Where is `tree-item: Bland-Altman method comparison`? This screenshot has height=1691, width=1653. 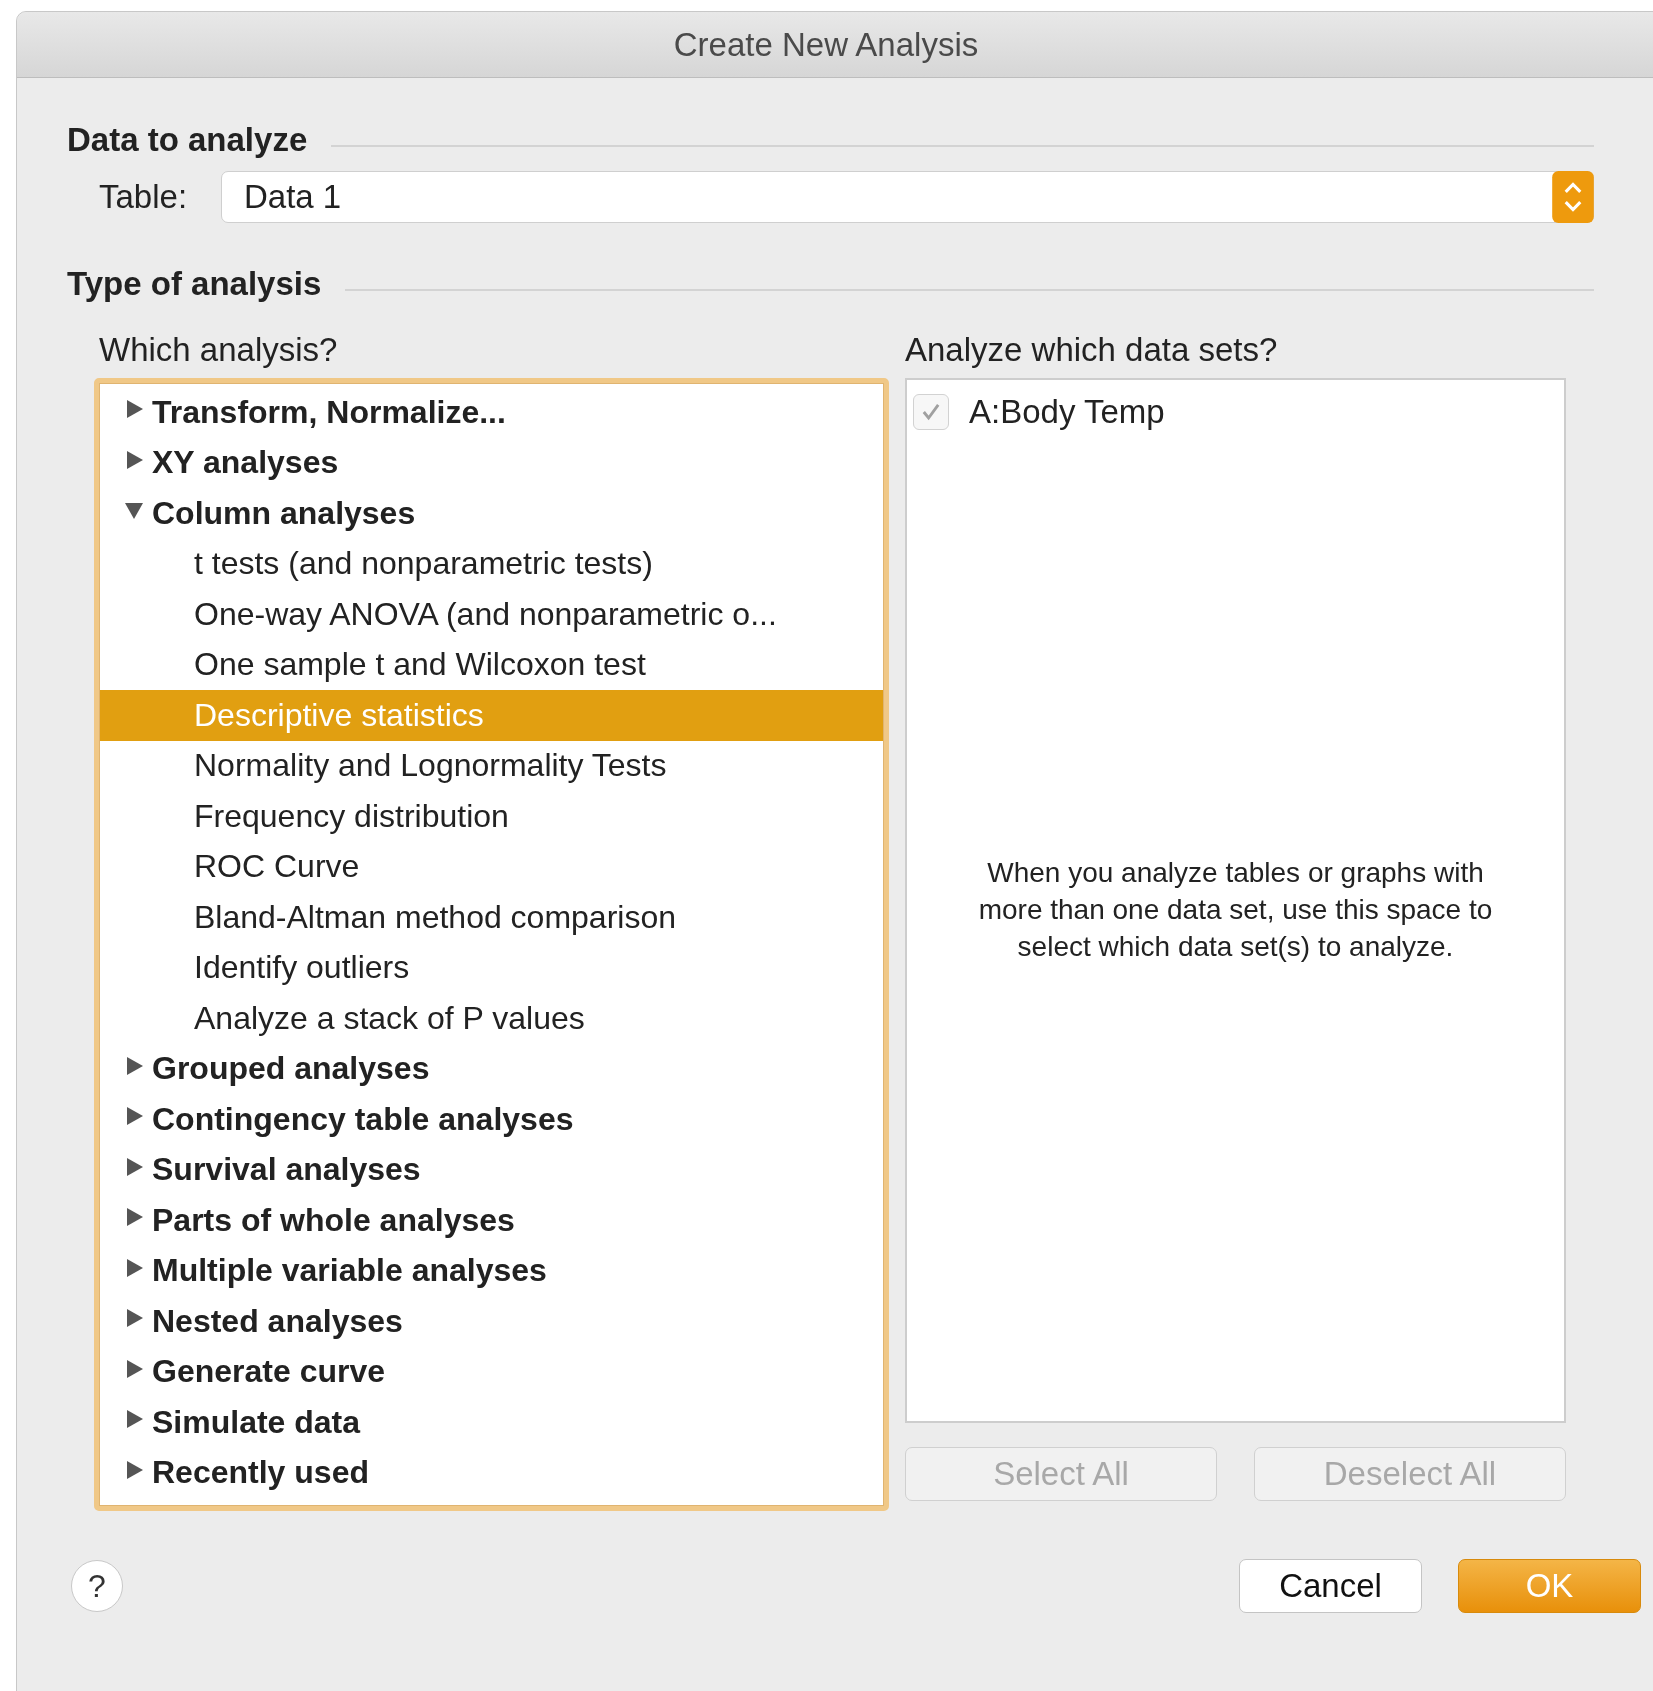 tree-item: Bland-Altman method comparison is located at coordinates (491, 917).